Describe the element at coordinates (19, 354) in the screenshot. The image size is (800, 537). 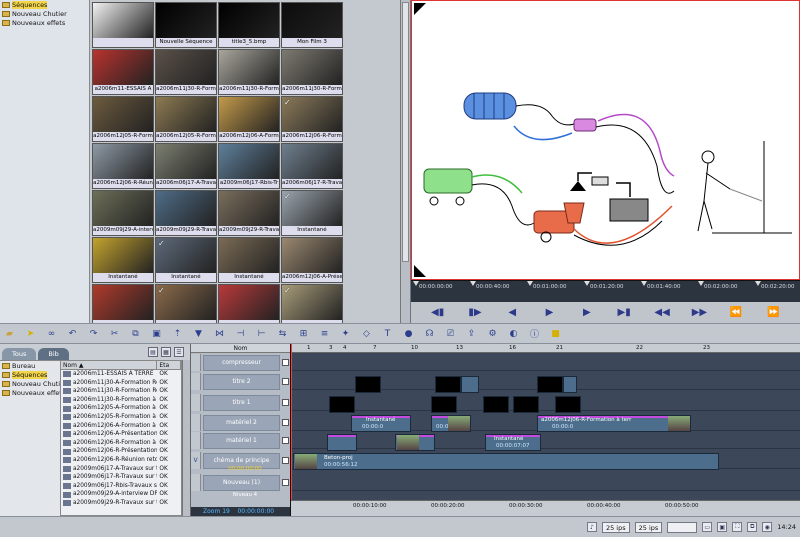
I see `tab-tous: Tous` at that location.